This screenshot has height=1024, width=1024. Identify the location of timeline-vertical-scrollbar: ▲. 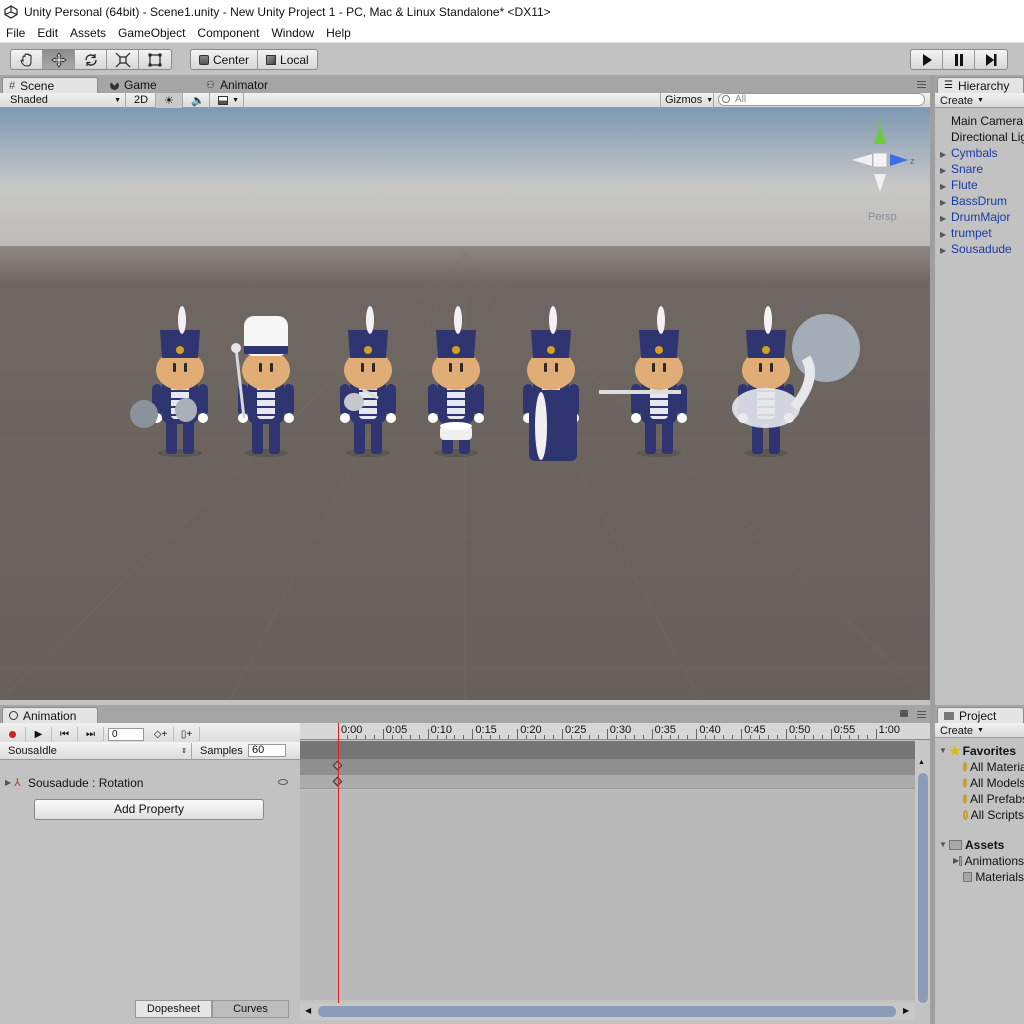
(922, 872).